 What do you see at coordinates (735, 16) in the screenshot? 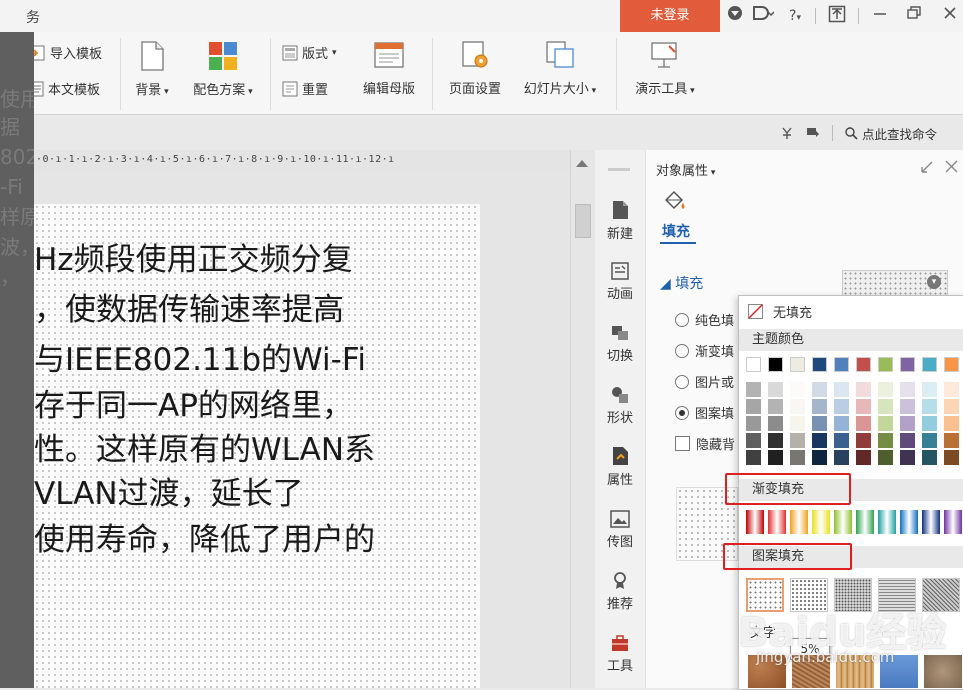
I see `skin-icon` at bounding box center [735, 16].